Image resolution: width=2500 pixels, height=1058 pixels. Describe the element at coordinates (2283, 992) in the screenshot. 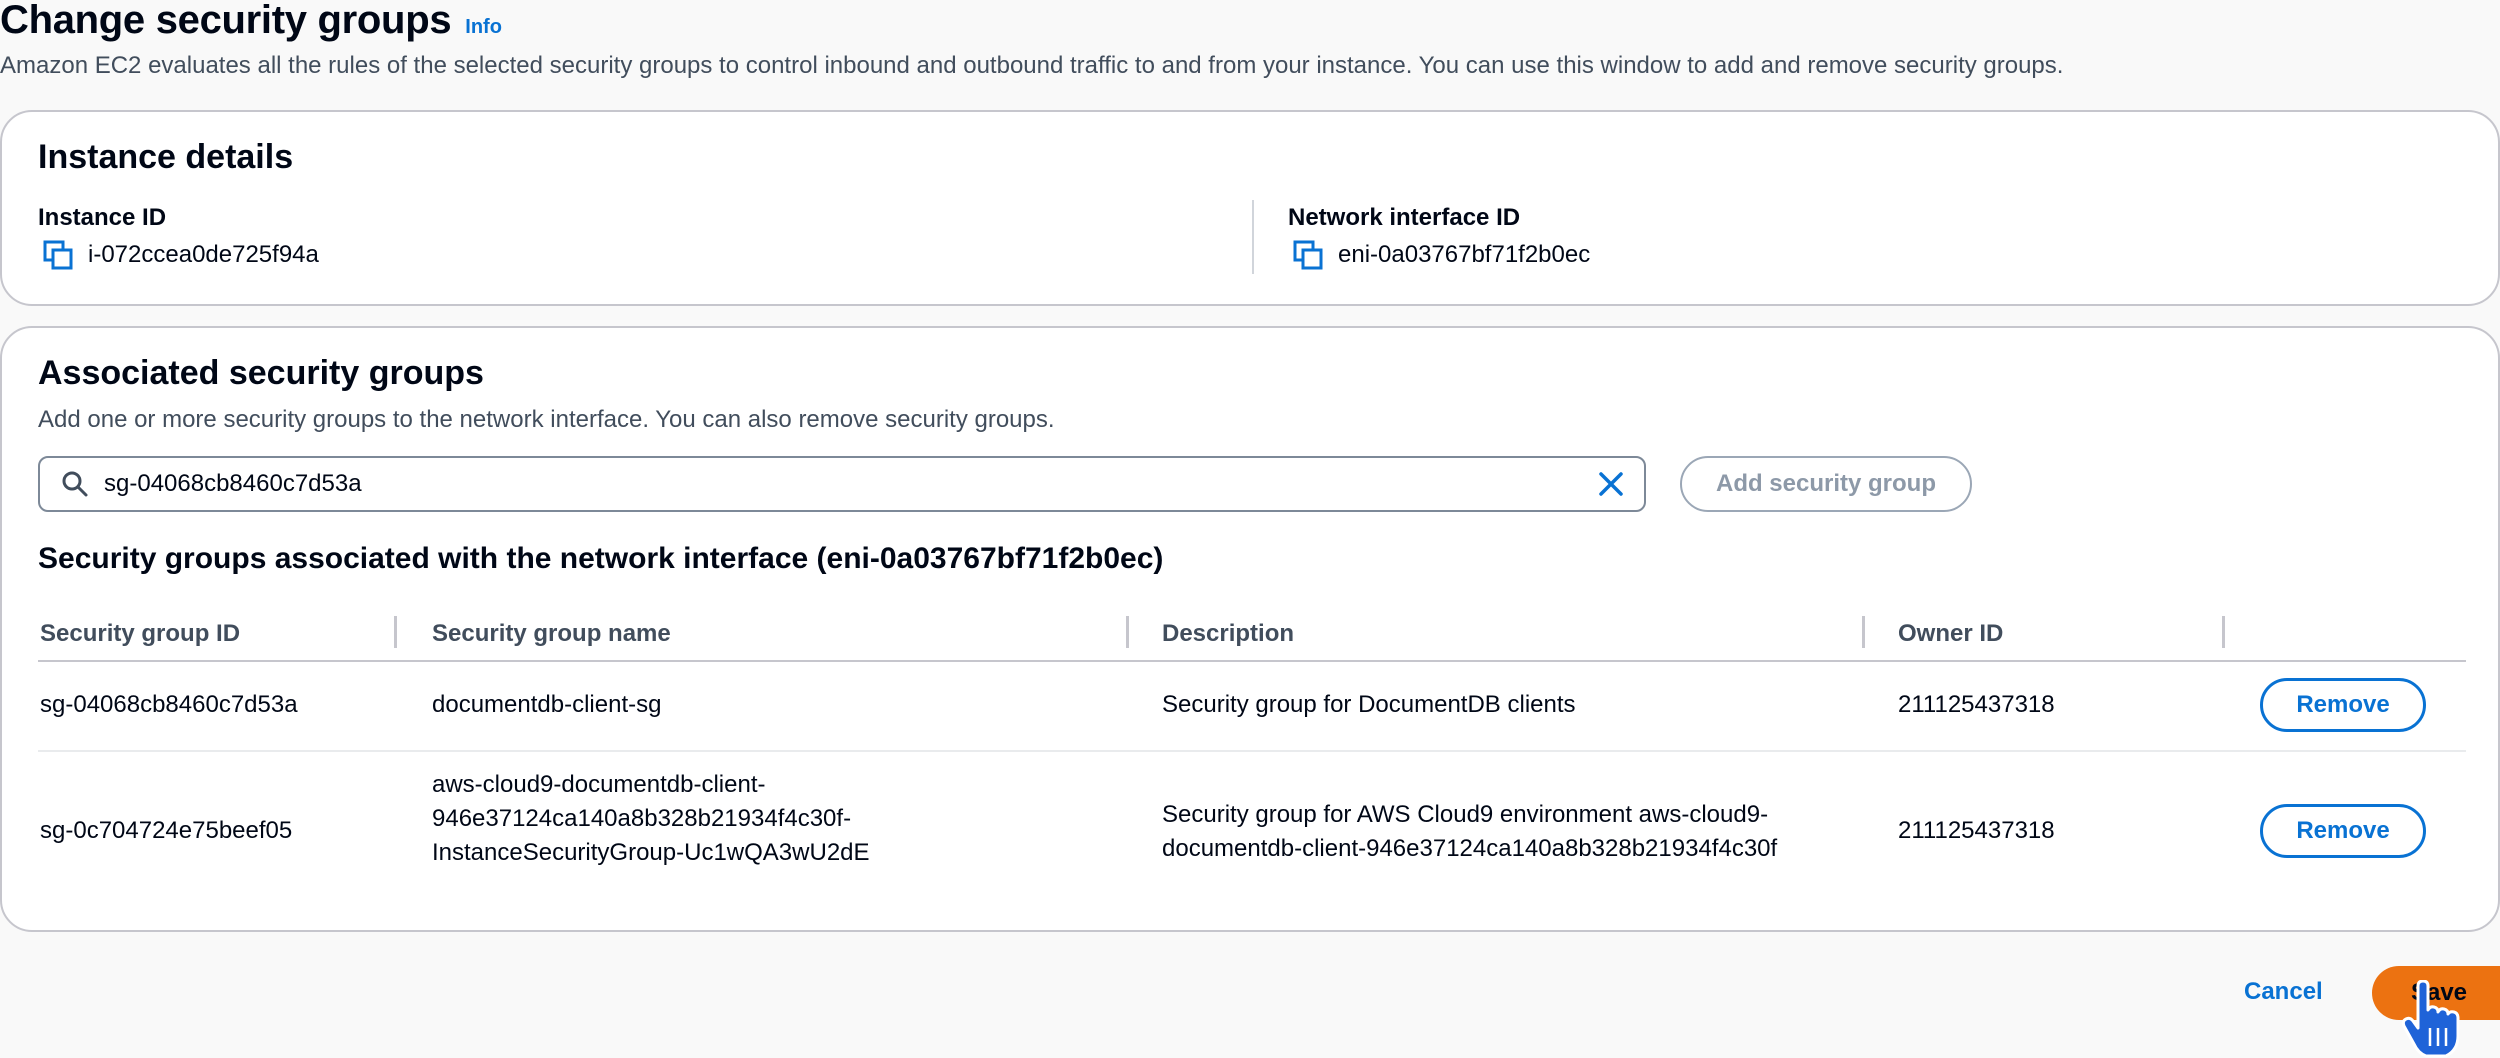

I see `cancel-button: Cancel` at that location.